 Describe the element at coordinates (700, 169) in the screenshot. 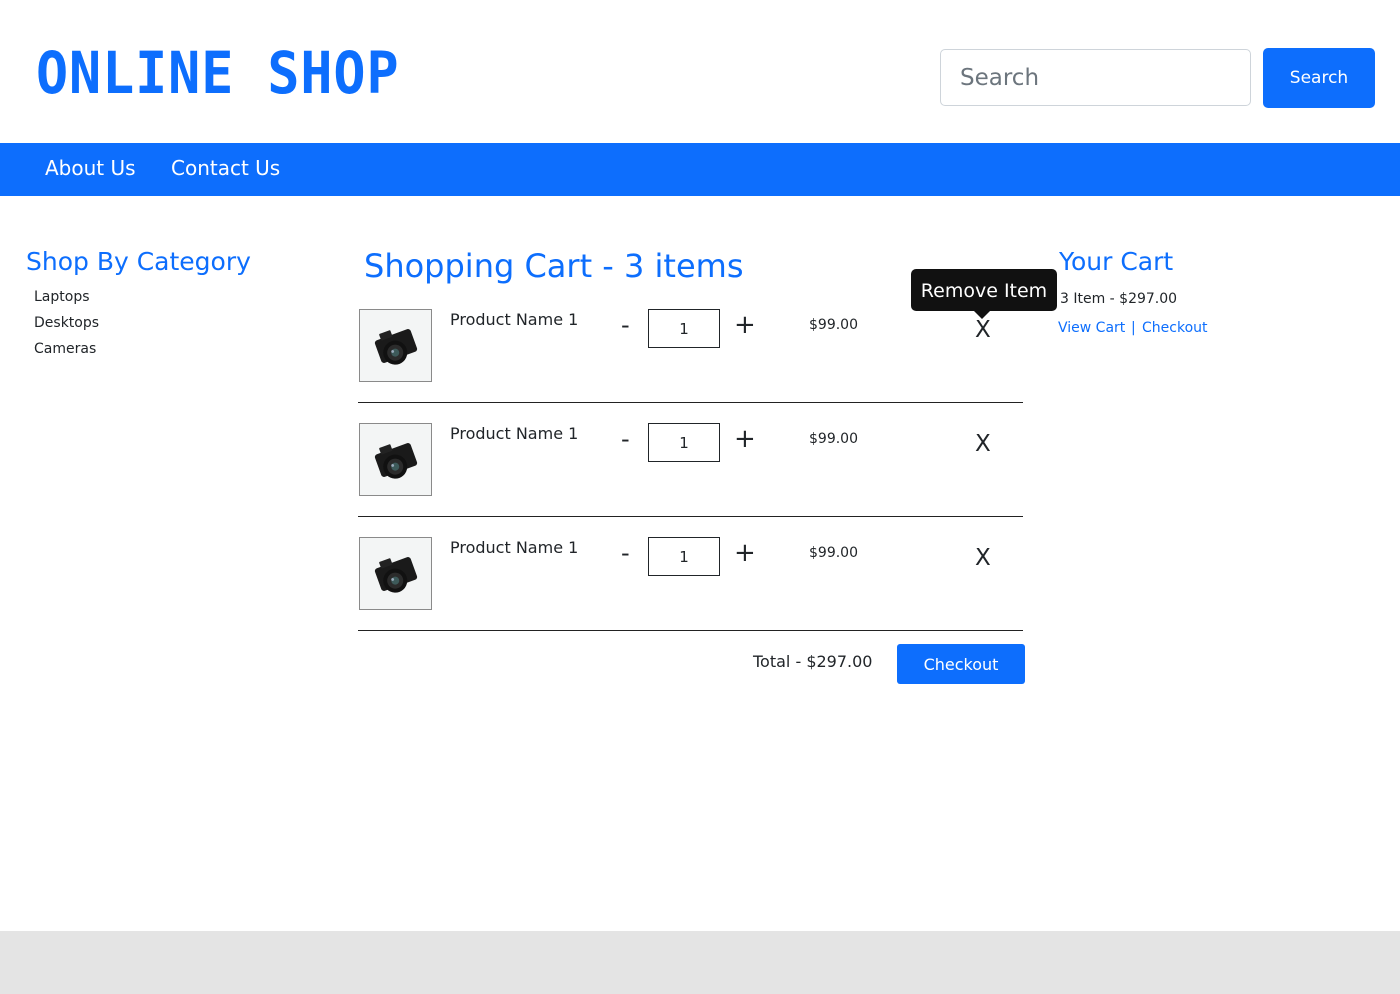

I see `main-navbar: About Us Contact Us` at that location.